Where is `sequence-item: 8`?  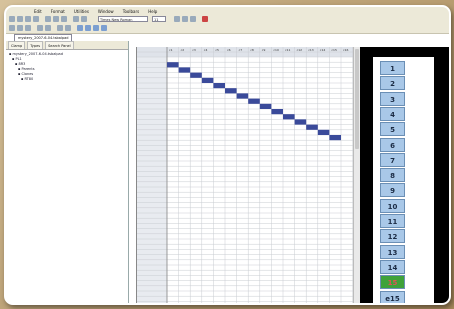 sequence-item: 8 is located at coordinates (392, 175).